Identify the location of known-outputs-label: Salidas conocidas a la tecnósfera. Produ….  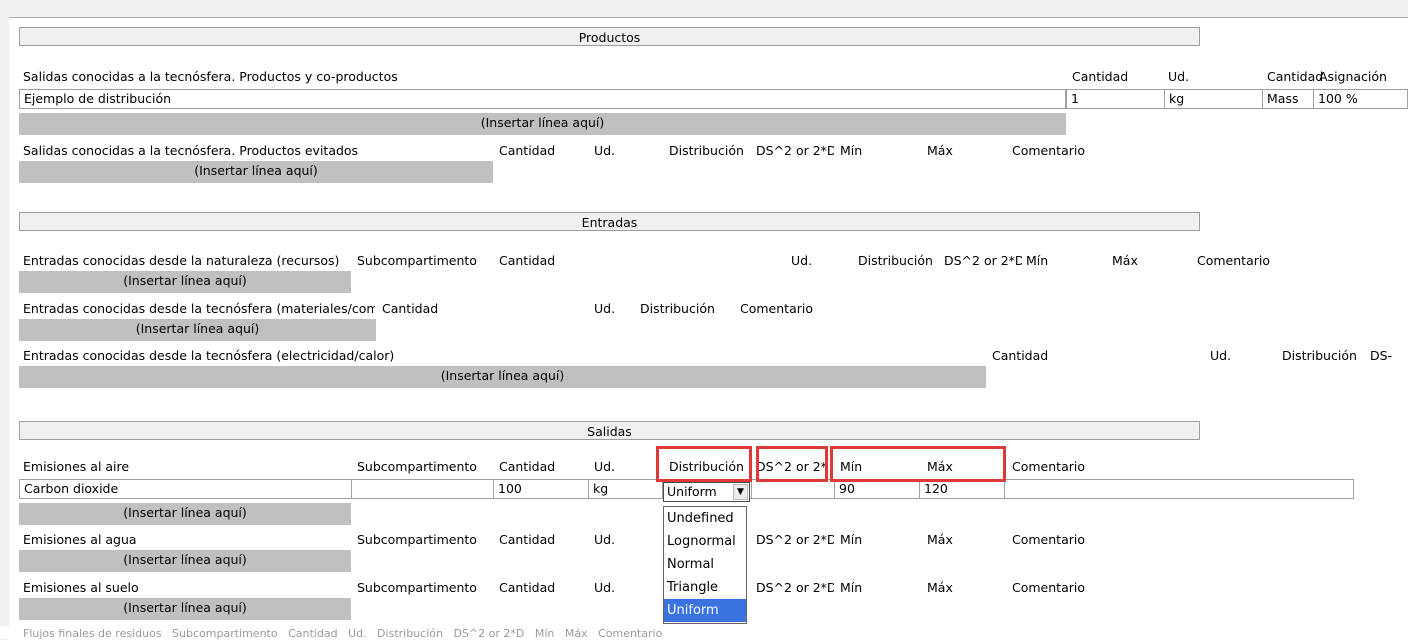
(210, 76).